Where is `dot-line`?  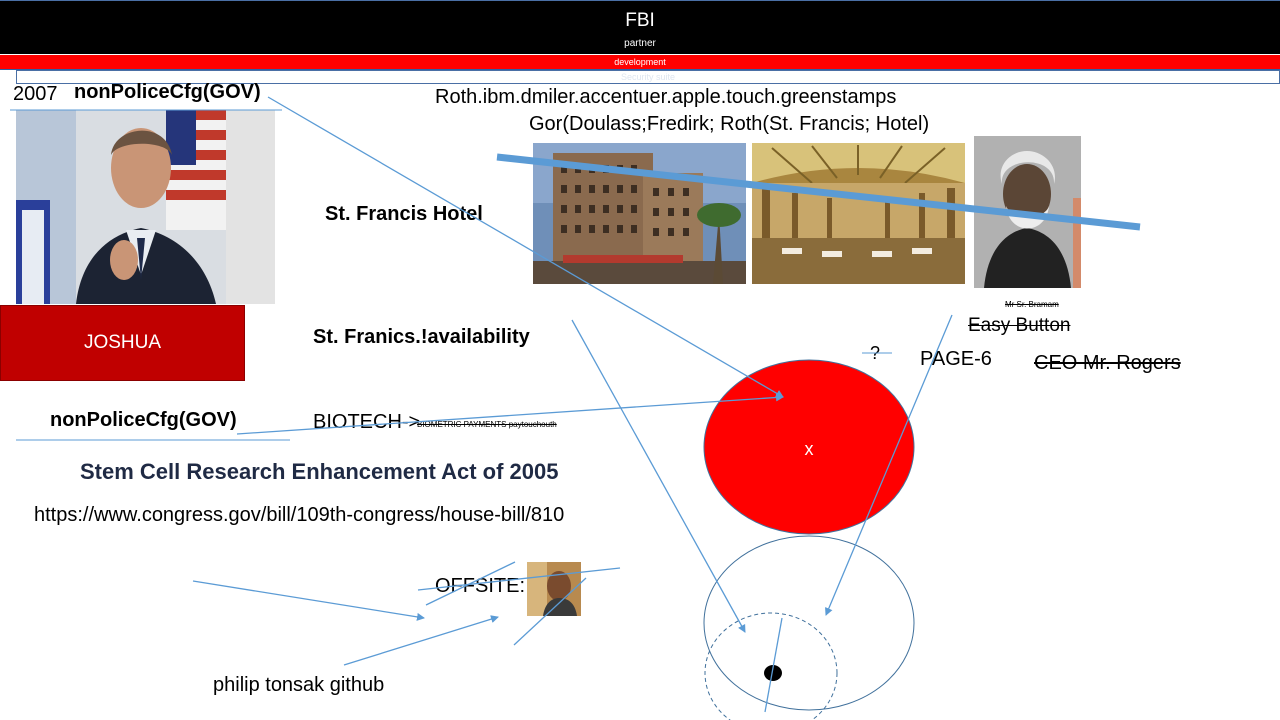
dot-line is located at coordinates (773, 665).